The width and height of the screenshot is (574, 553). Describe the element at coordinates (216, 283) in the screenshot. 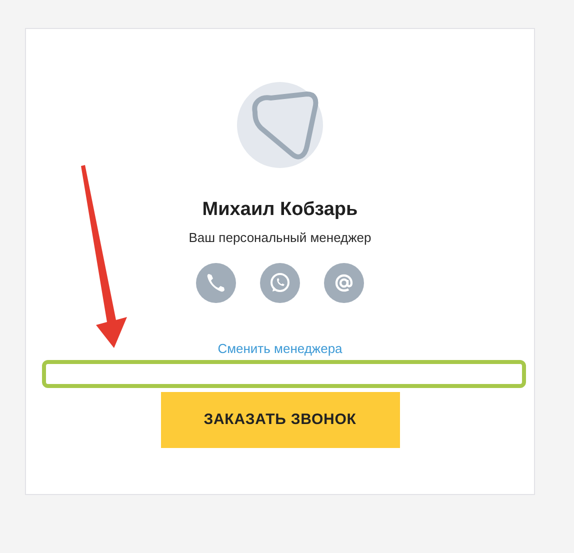

I see `phone-icon` at that location.